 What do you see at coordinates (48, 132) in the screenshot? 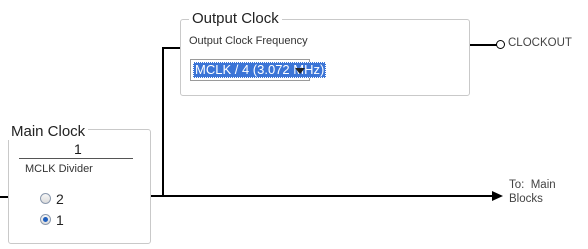
I see `main-clock-title: Main Clock` at bounding box center [48, 132].